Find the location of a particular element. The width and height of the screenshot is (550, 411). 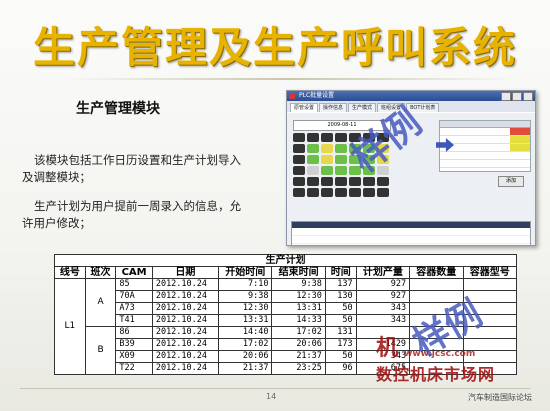

maximize-icon is located at coordinates (517, 96).